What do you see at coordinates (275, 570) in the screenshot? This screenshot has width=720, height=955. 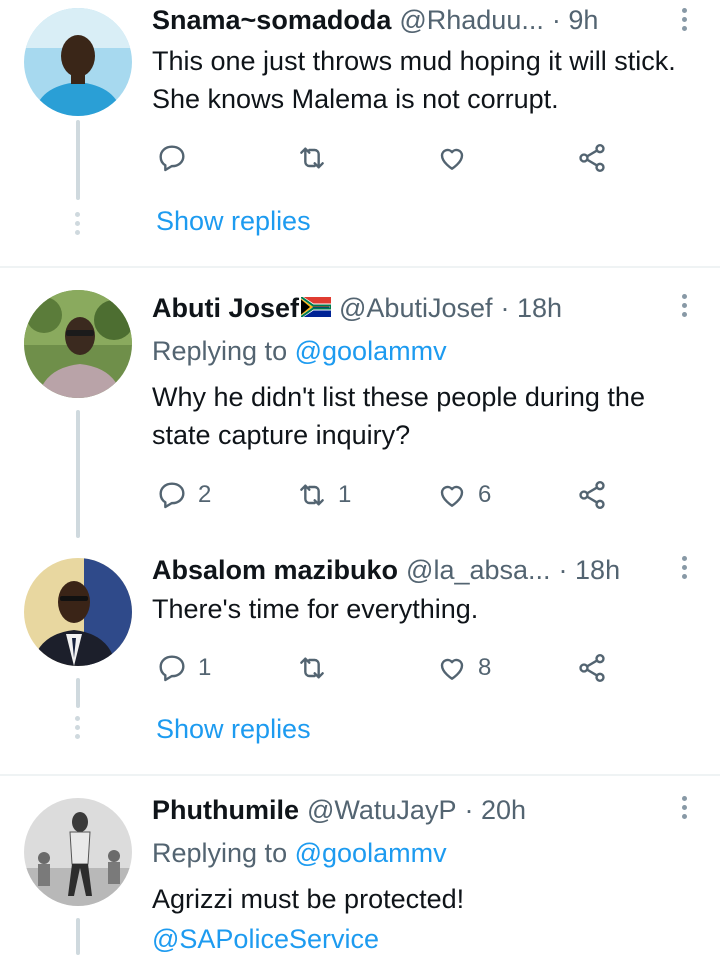 I see `display-name: Absalom mazibuko` at bounding box center [275, 570].